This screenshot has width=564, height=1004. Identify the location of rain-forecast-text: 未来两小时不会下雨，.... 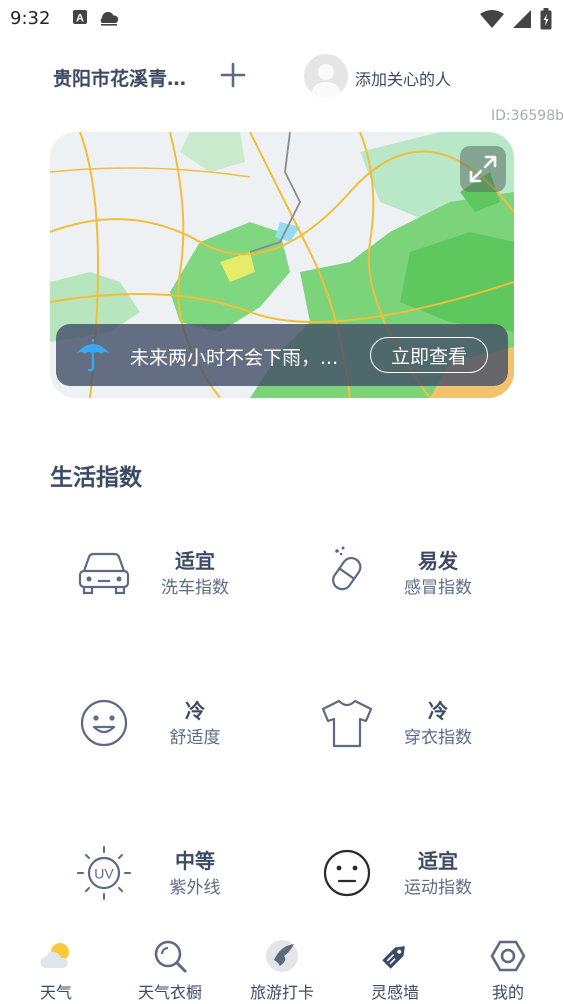
(234, 358).